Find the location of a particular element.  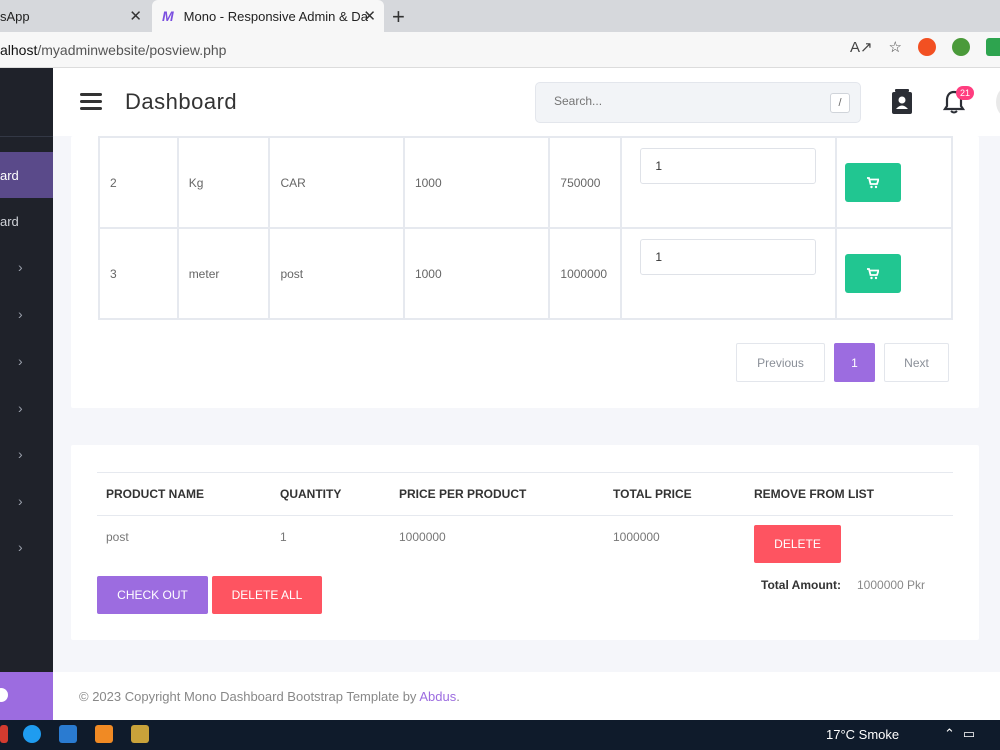

product-id: 3 is located at coordinates (138, 273).